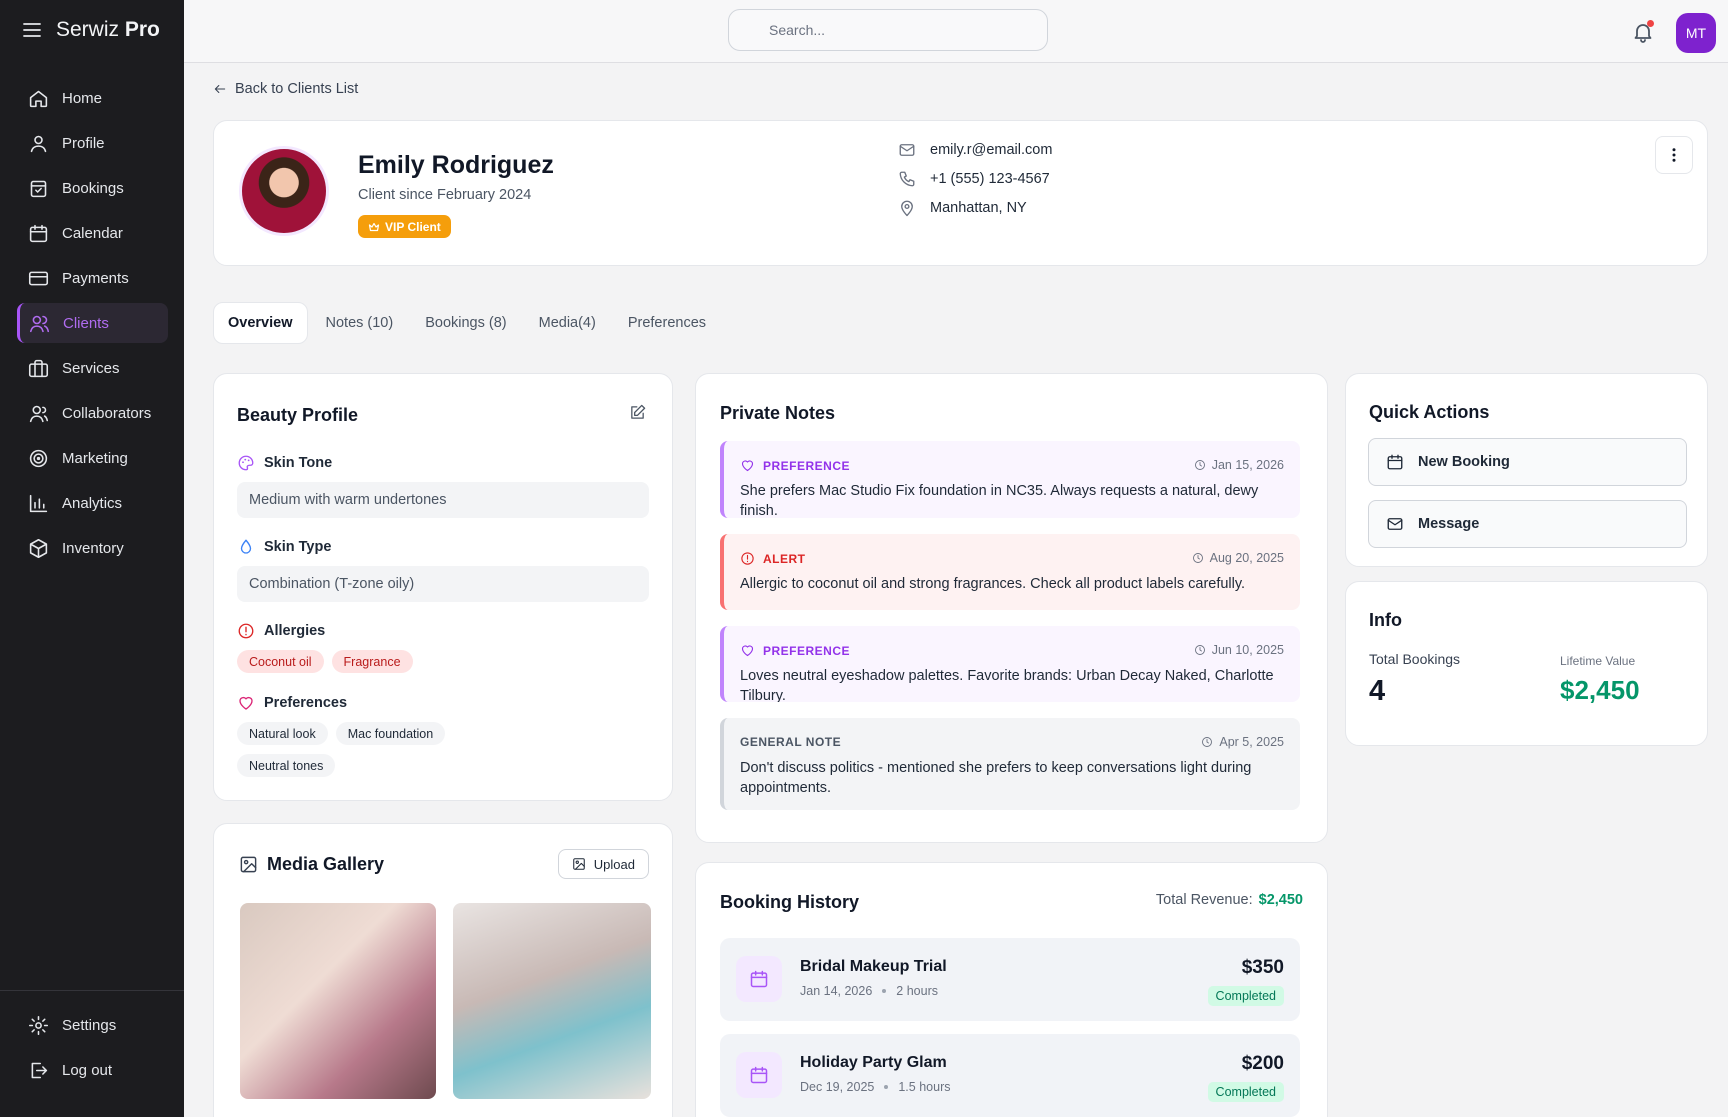  I want to click on preferences-heading: Preferences, so click(306, 703).